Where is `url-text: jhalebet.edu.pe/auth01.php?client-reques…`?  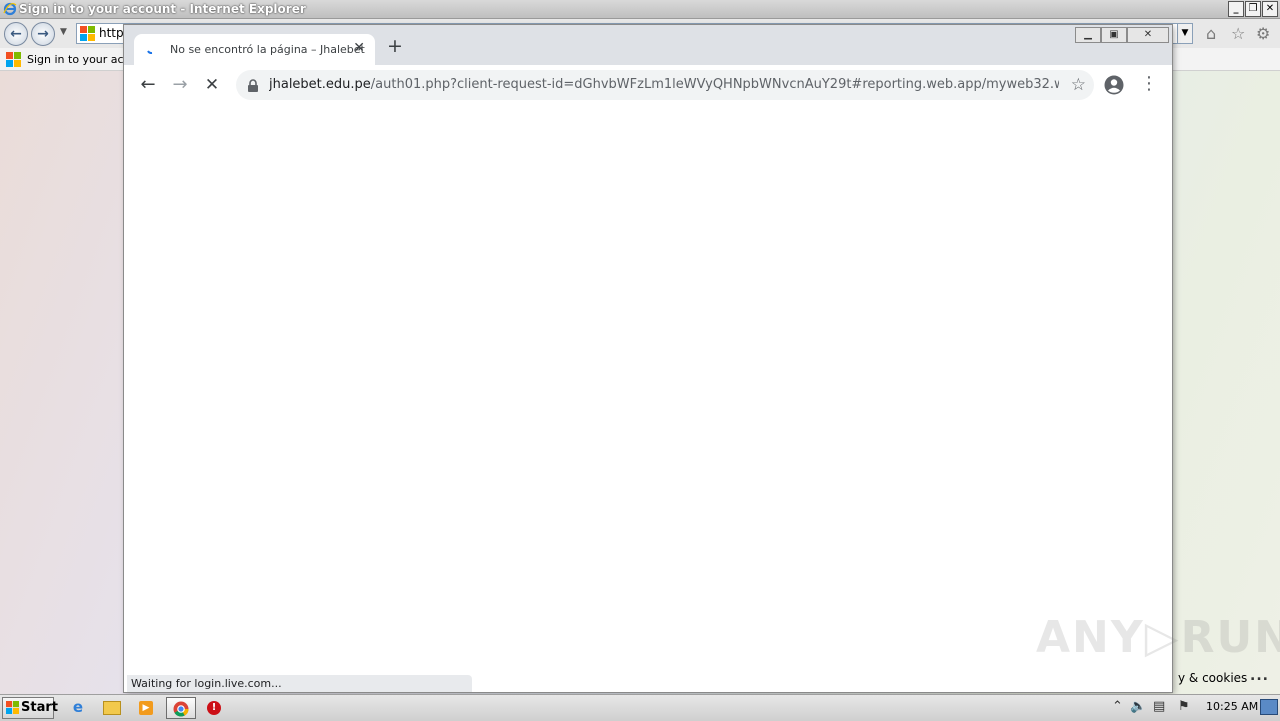
url-text: jhalebet.edu.pe/auth01.php?client-reques… is located at coordinates (664, 84).